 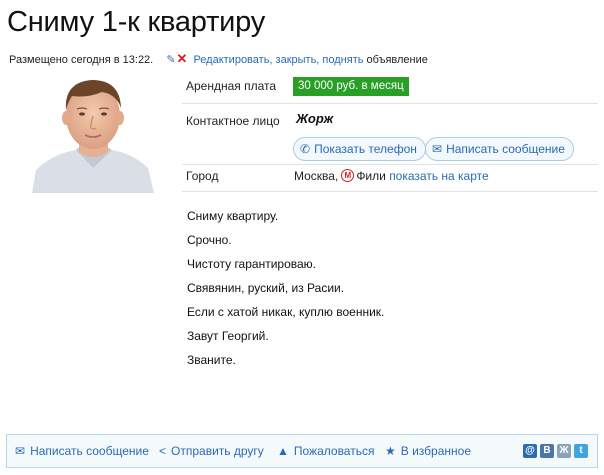 What do you see at coordinates (211, 360) in the screenshot?
I see `description-line: Званите.` at bounding box center [211, 360].